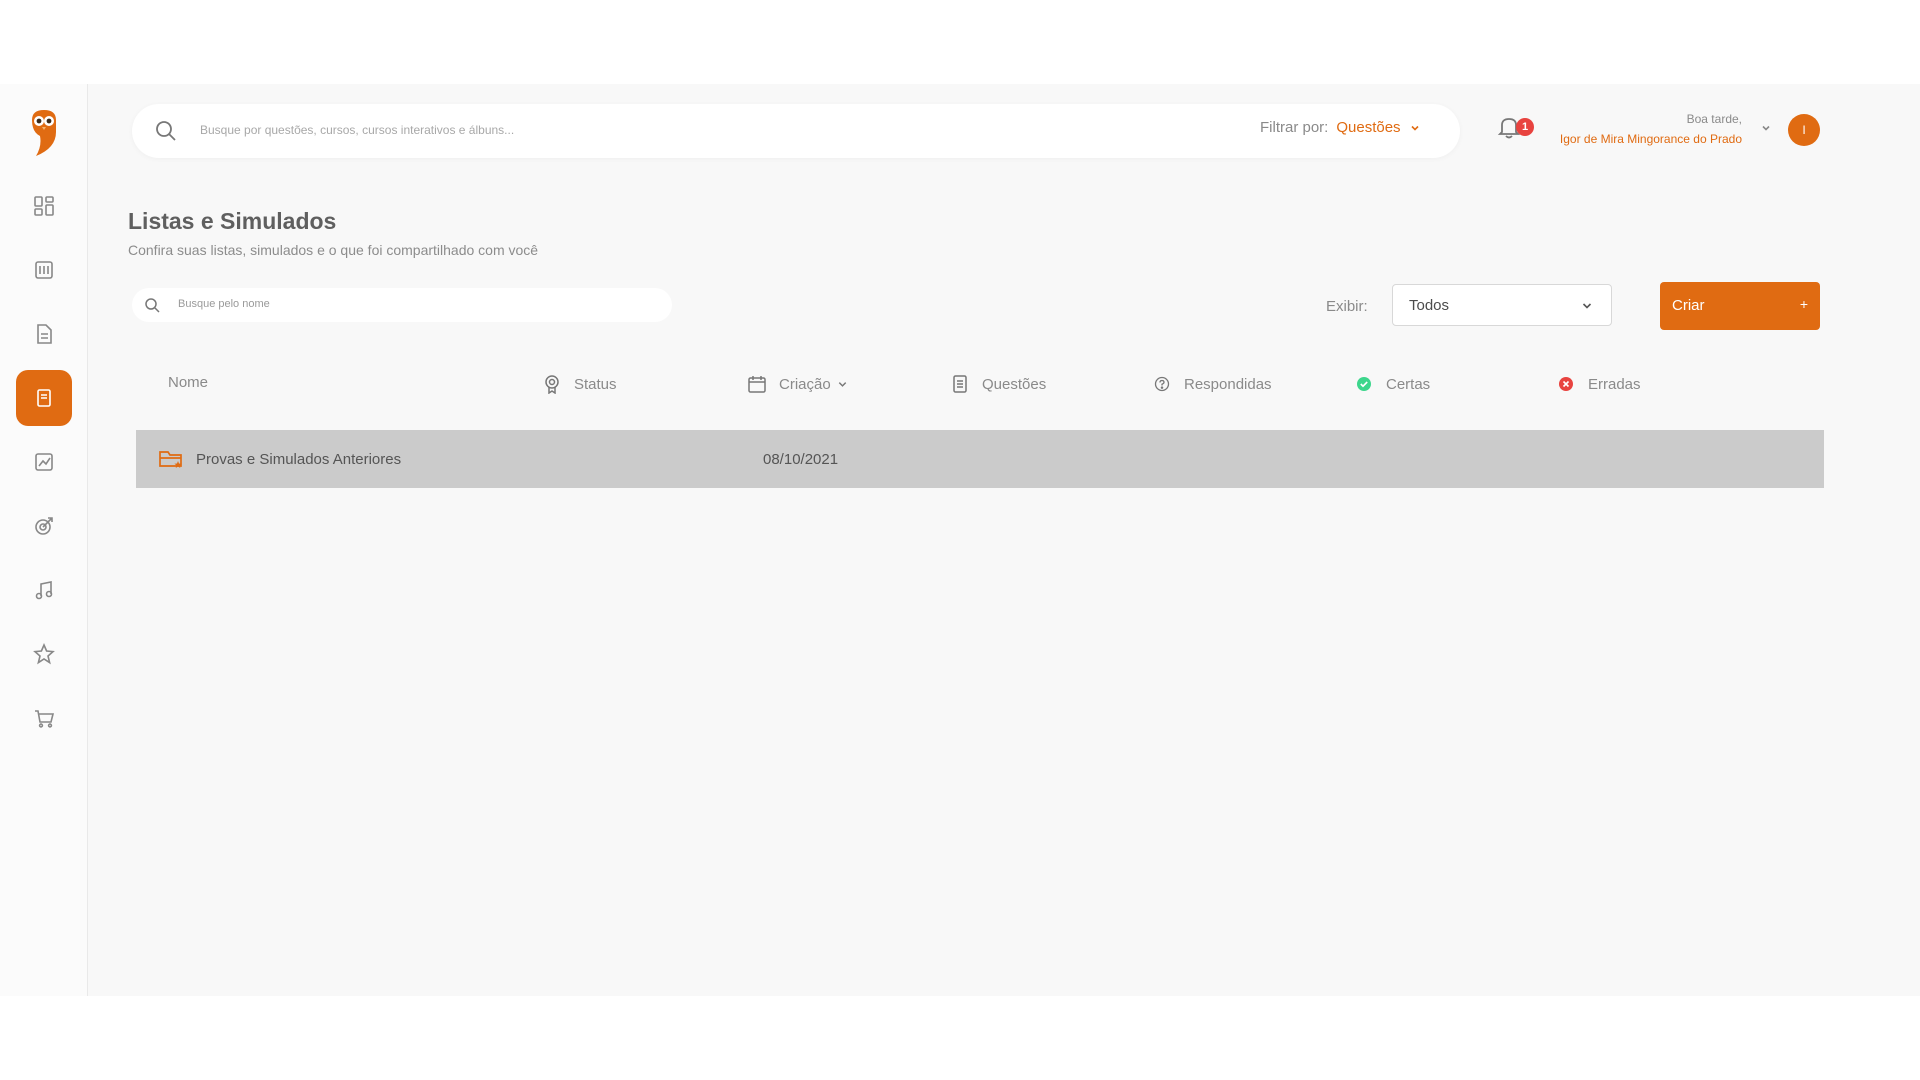 Image resolution: width=1920 pixels, height=1080 pixels. What do you see at coordinates (44, 132) in the screenshot?
I see `owl-logo-icon` at bounding box center [44, 132].